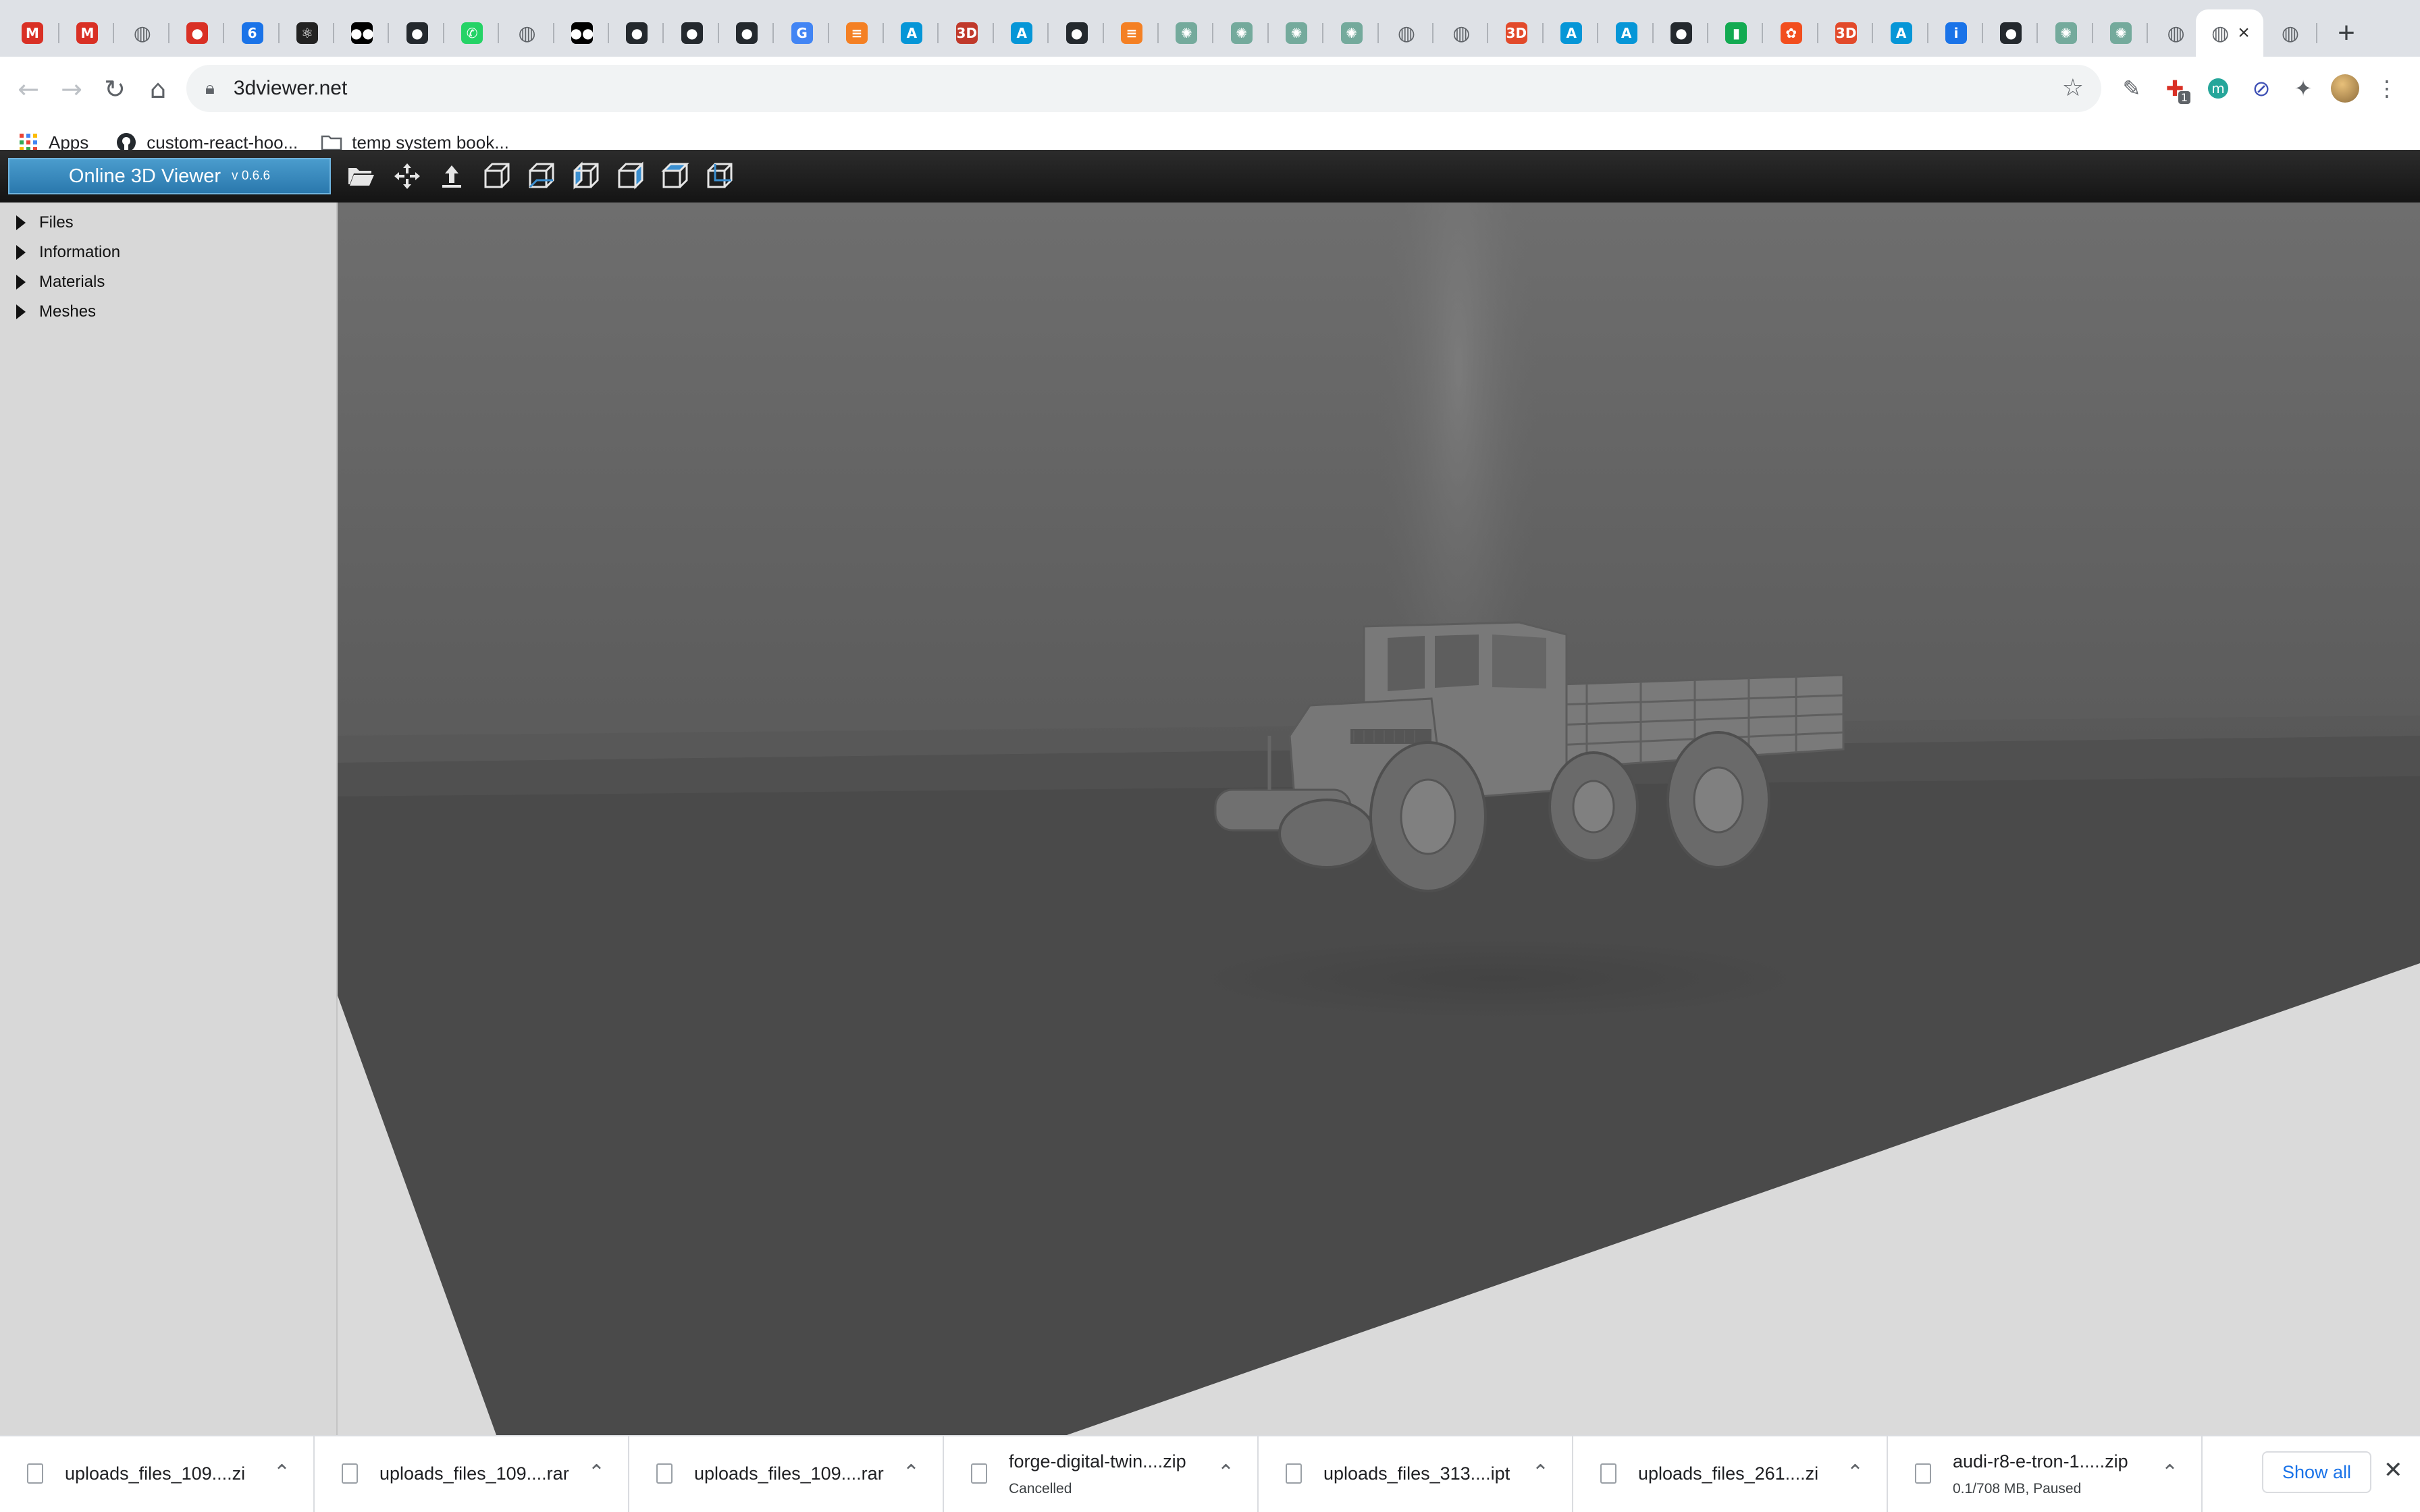 This screenshot has height=1512, width=2420. What do you see at coordinates (2175, 89) in the screenshot?
I see `extension-shield-icon: ✚ 1` at bounding box center [2175, 89].